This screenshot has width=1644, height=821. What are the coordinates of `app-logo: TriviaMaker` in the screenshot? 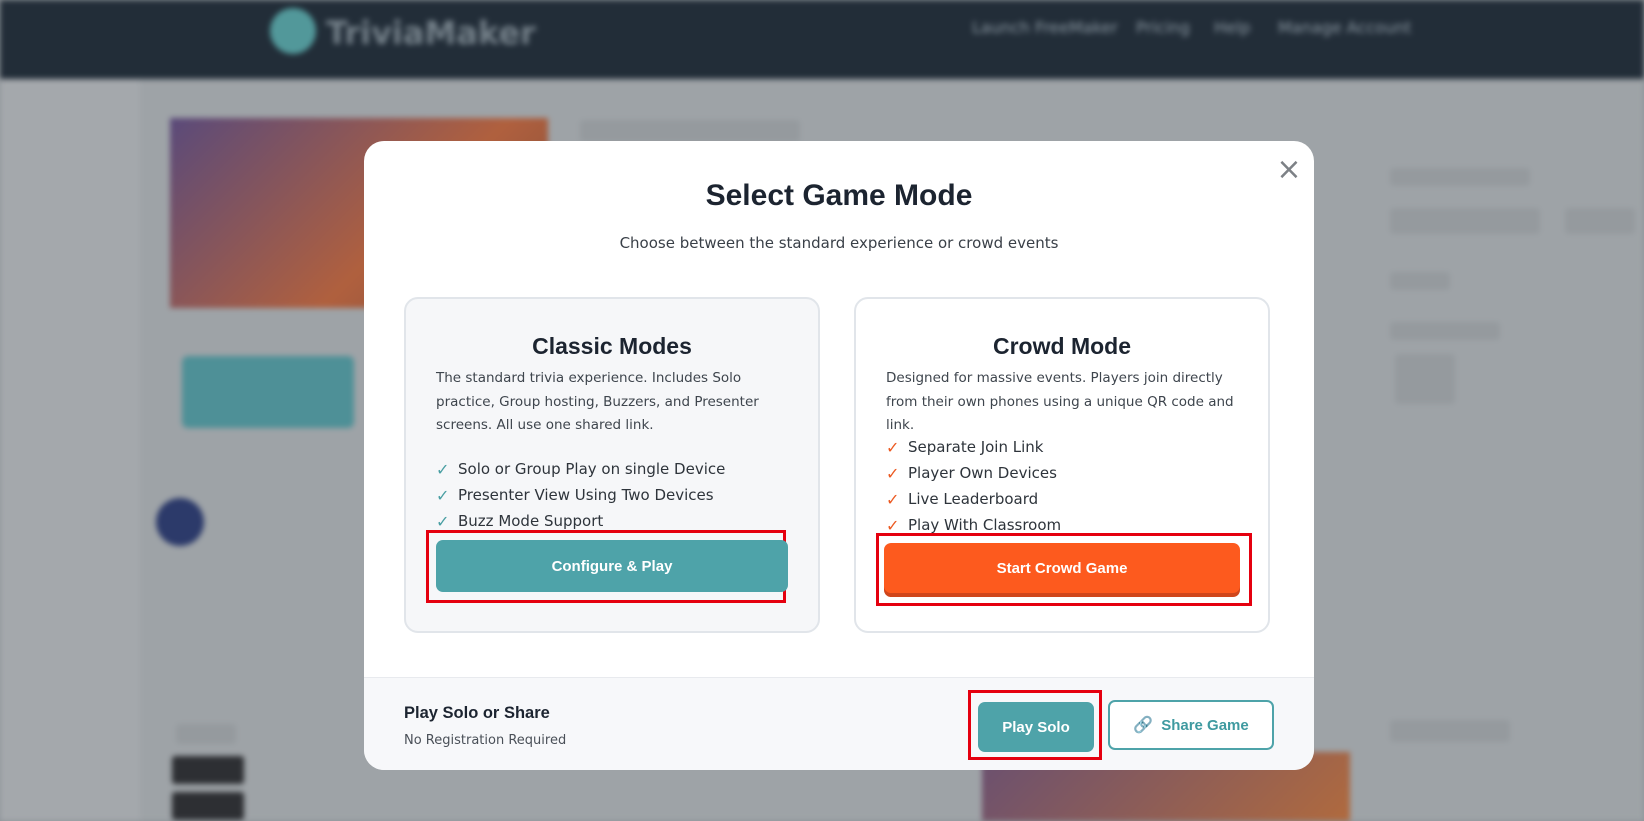 It's located at (431, 33).